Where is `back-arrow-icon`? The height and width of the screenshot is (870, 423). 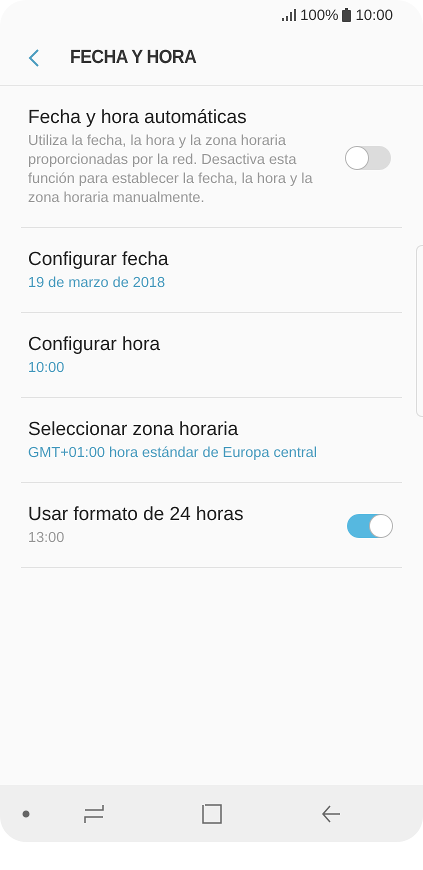
back-arrow-icon is located at coordinates (331, 814).